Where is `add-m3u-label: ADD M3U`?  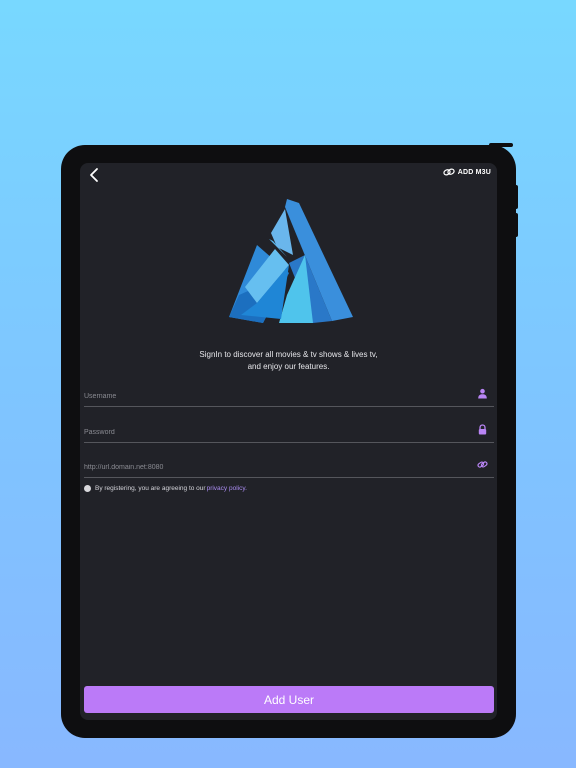 add-m3u-label: ADD M3U is located at coordinates (474, 172).